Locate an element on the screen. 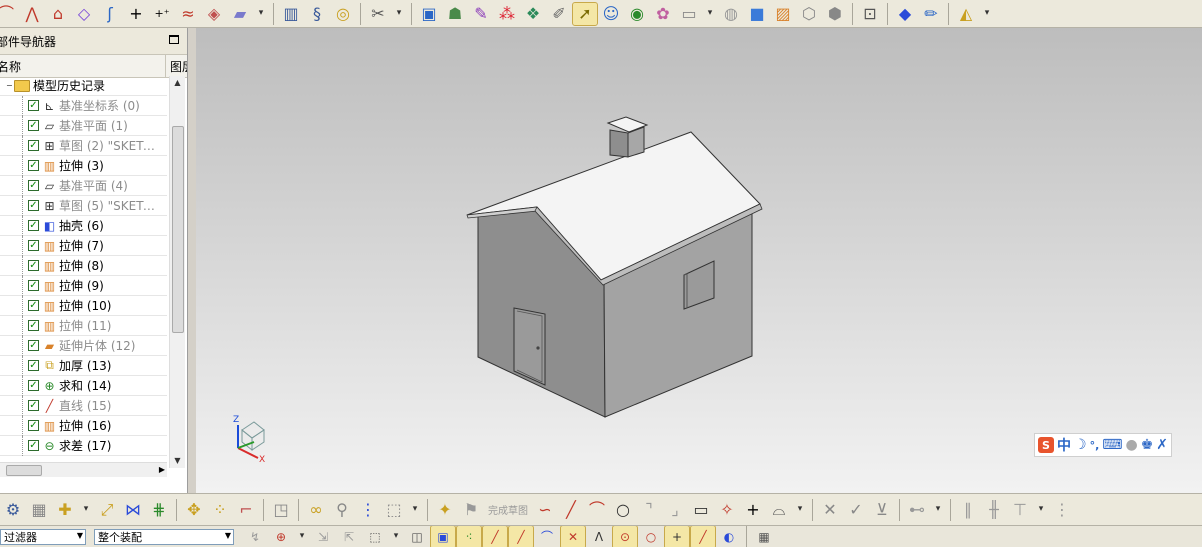 The height and width of the screenshot is (547, 1202). assembly-icon: ⚙ is located at coordinates (13, 510).